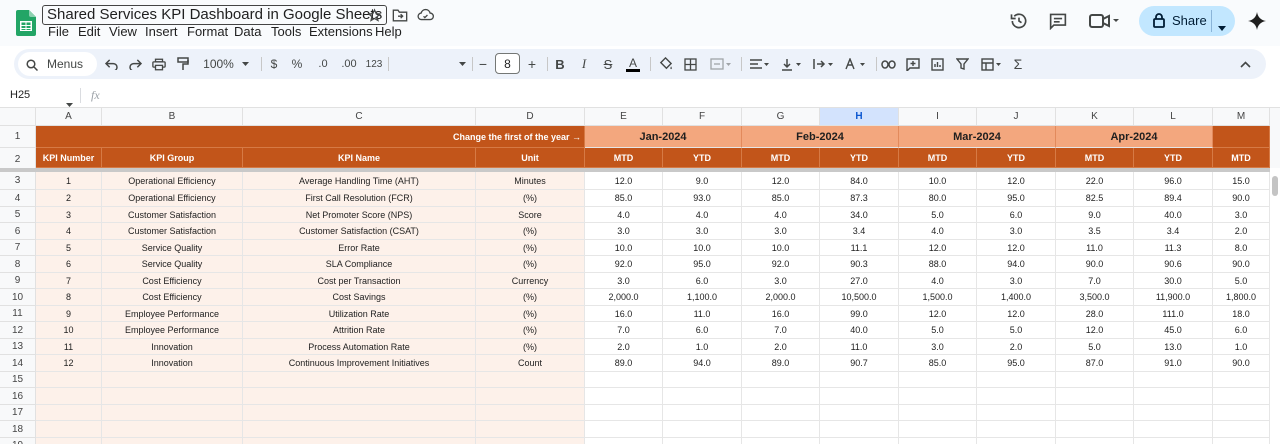  What do you see at coordinates (274, 64) in the screenshot?
I see `currency-format-button: $` at bounding box center [274, 64].